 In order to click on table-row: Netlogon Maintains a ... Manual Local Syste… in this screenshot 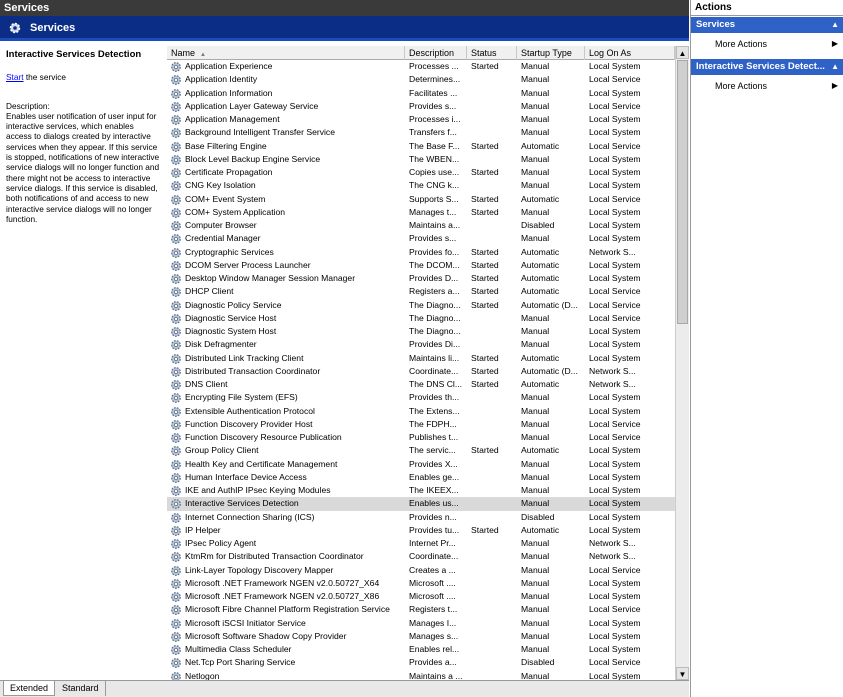, I will do `click(421, 675)`.